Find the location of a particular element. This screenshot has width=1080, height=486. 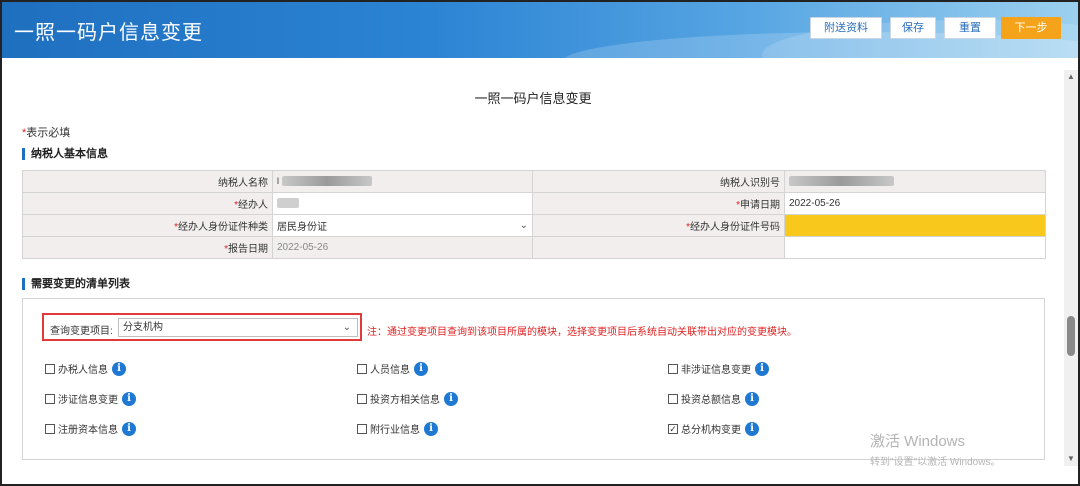

id-type-label: 经办人身份证件种类 is located at coordinates (223, 227).